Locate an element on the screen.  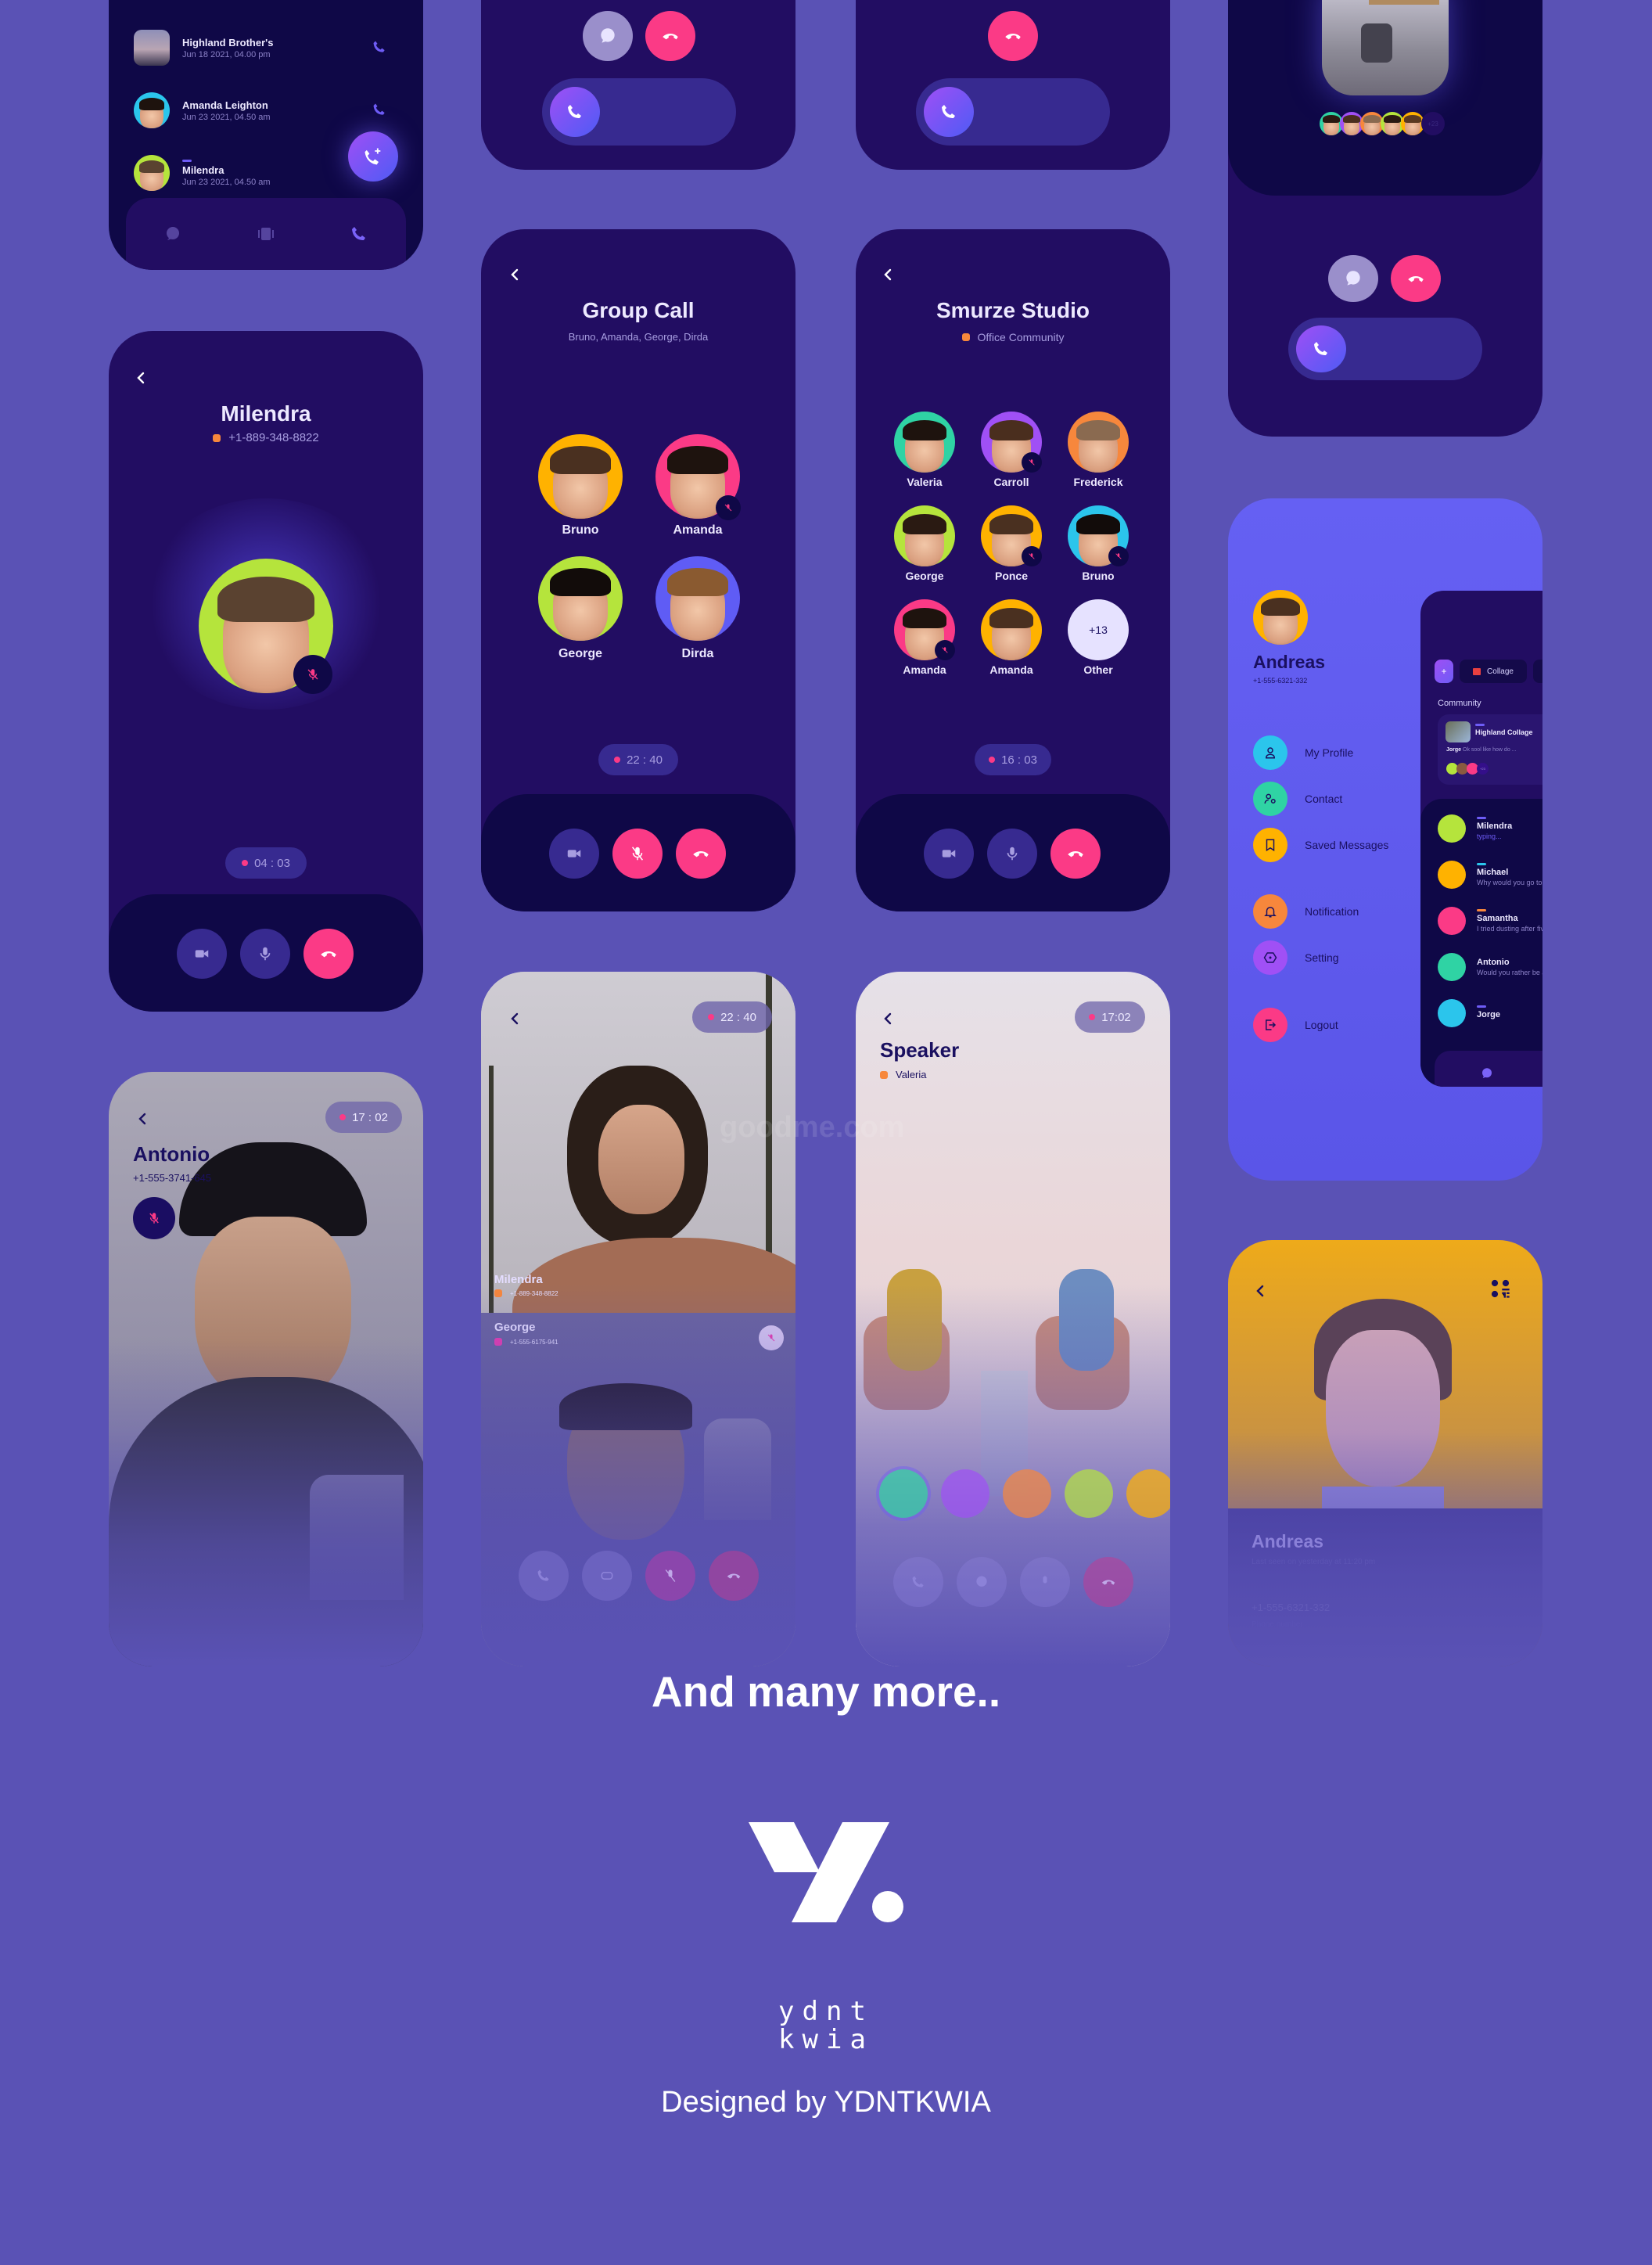
video-icon is located at coordinates (574, 854).